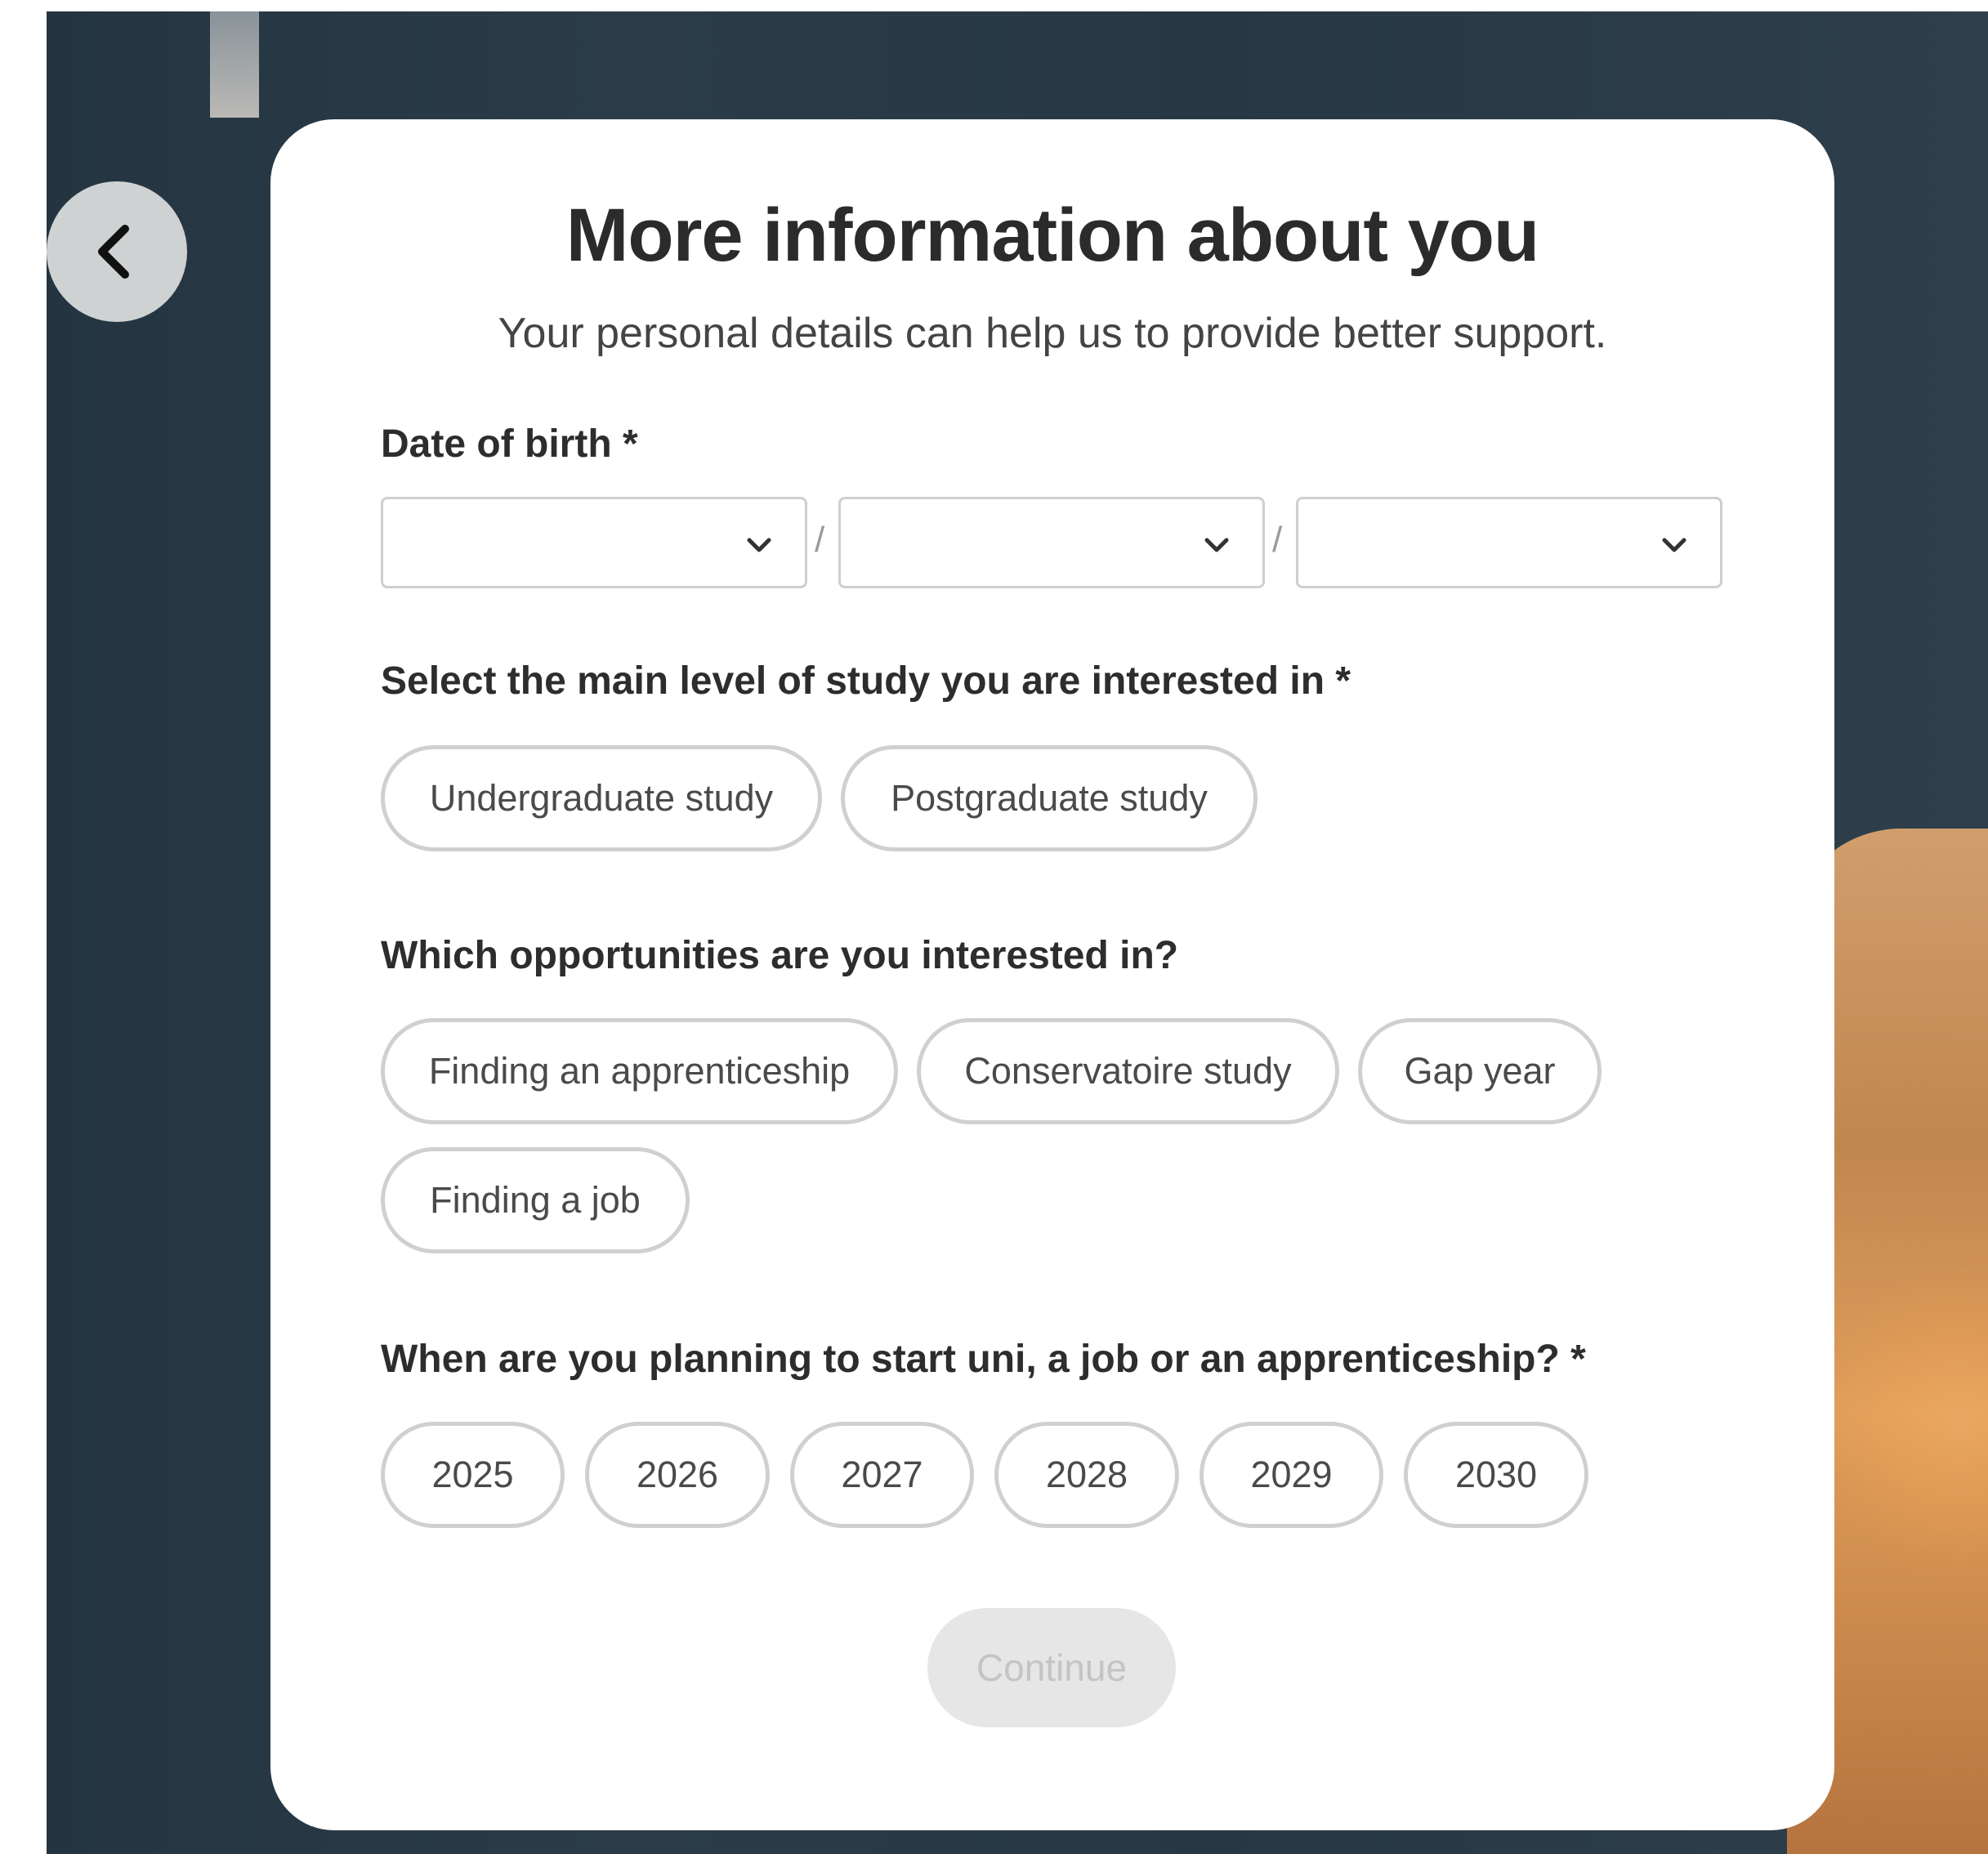 Image resolution: width=1988 pixels, height=1854 pixels. Describe the element at coordinates (1128, 1071) in the screenshot. I see `option-conservatoire-study: Conservatoire study` at that location.